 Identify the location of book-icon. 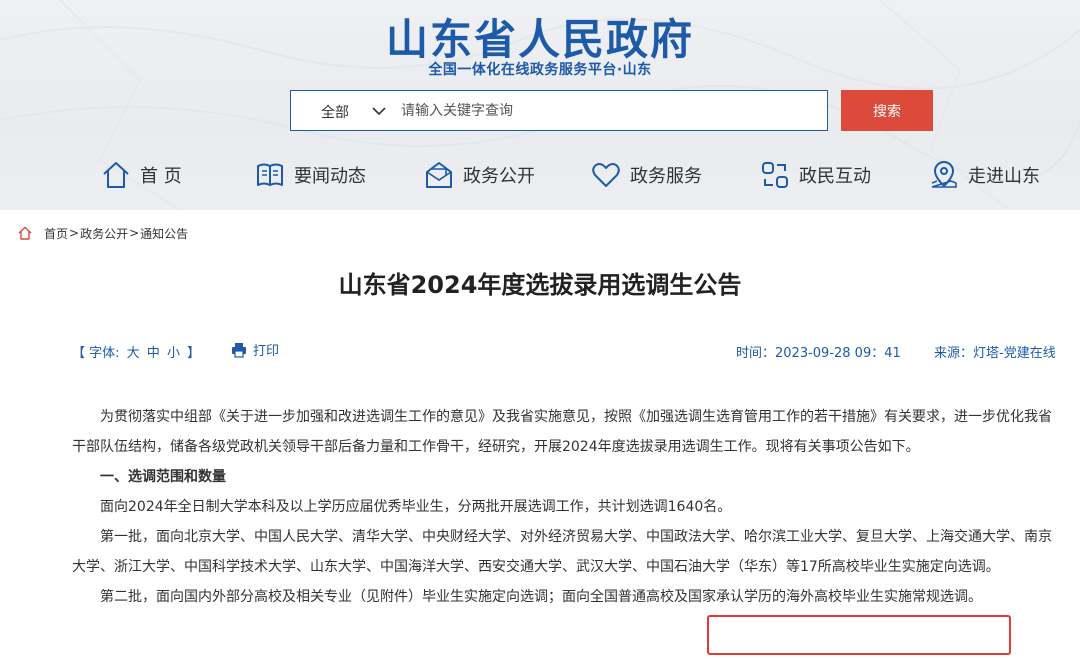
(270, 174).